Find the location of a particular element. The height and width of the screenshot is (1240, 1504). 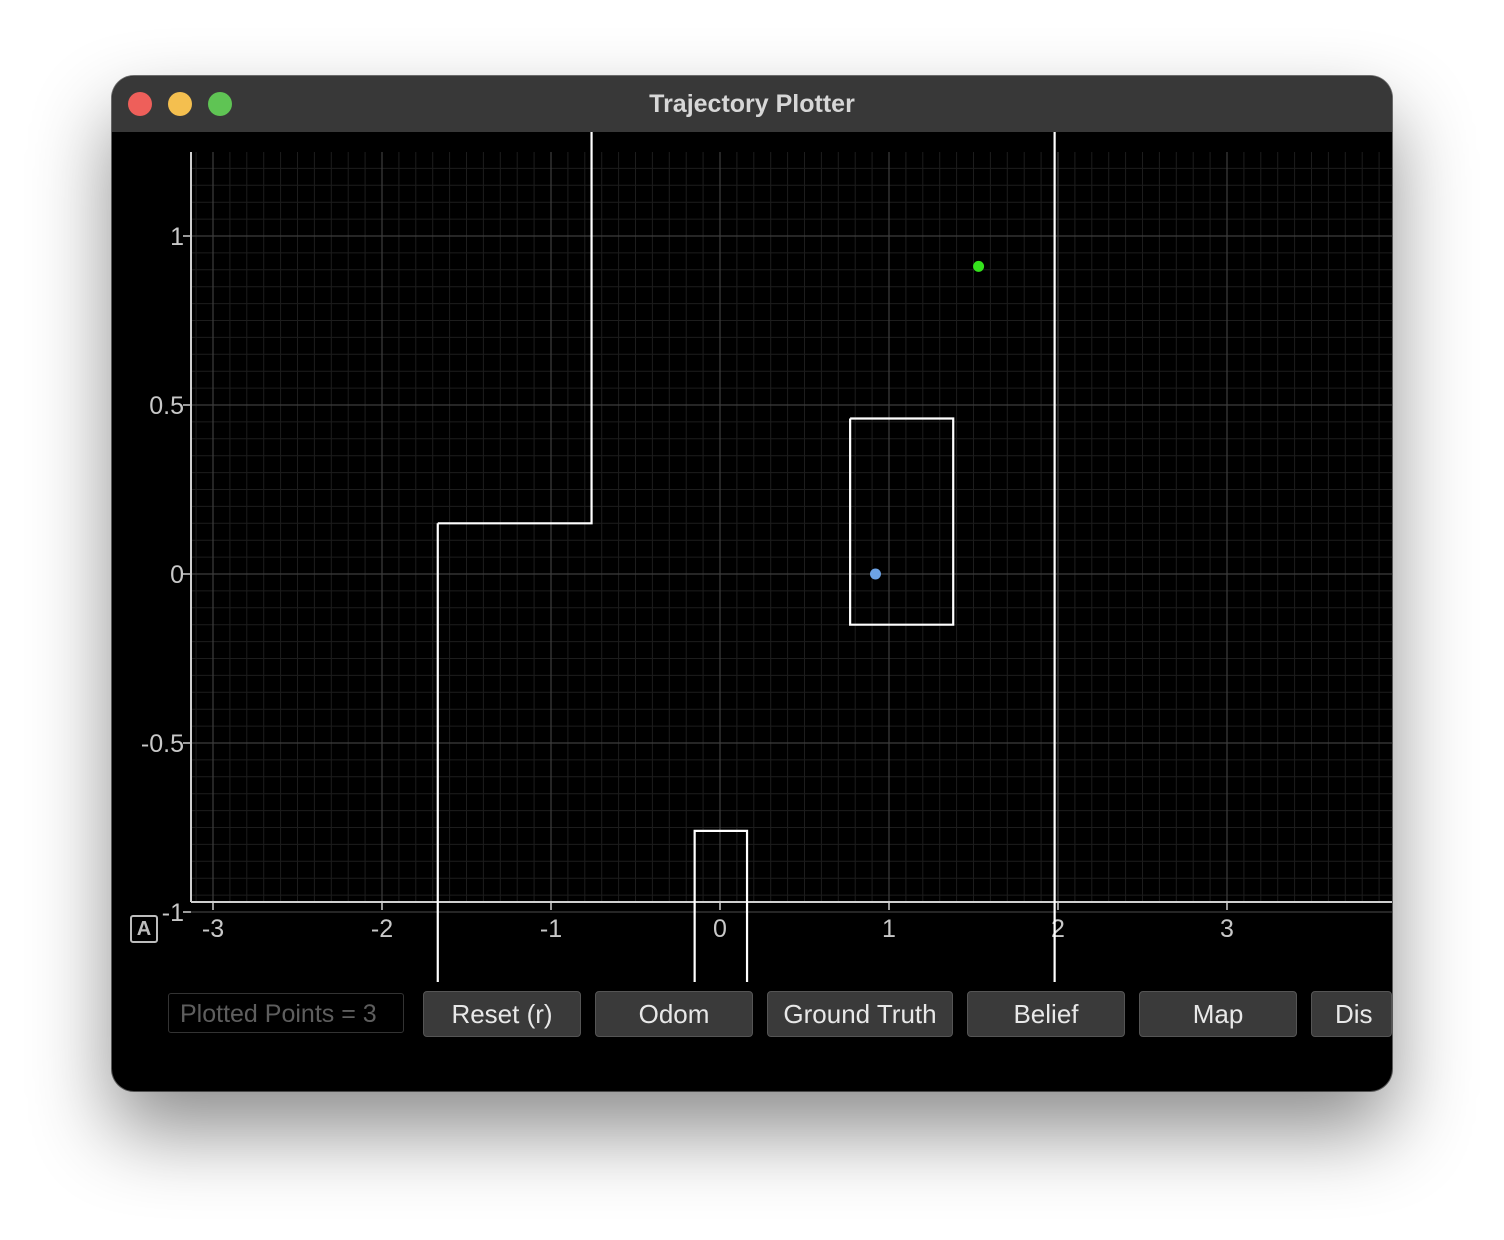

y-tick-label: -0.5 is located at coordinates (162, 744).